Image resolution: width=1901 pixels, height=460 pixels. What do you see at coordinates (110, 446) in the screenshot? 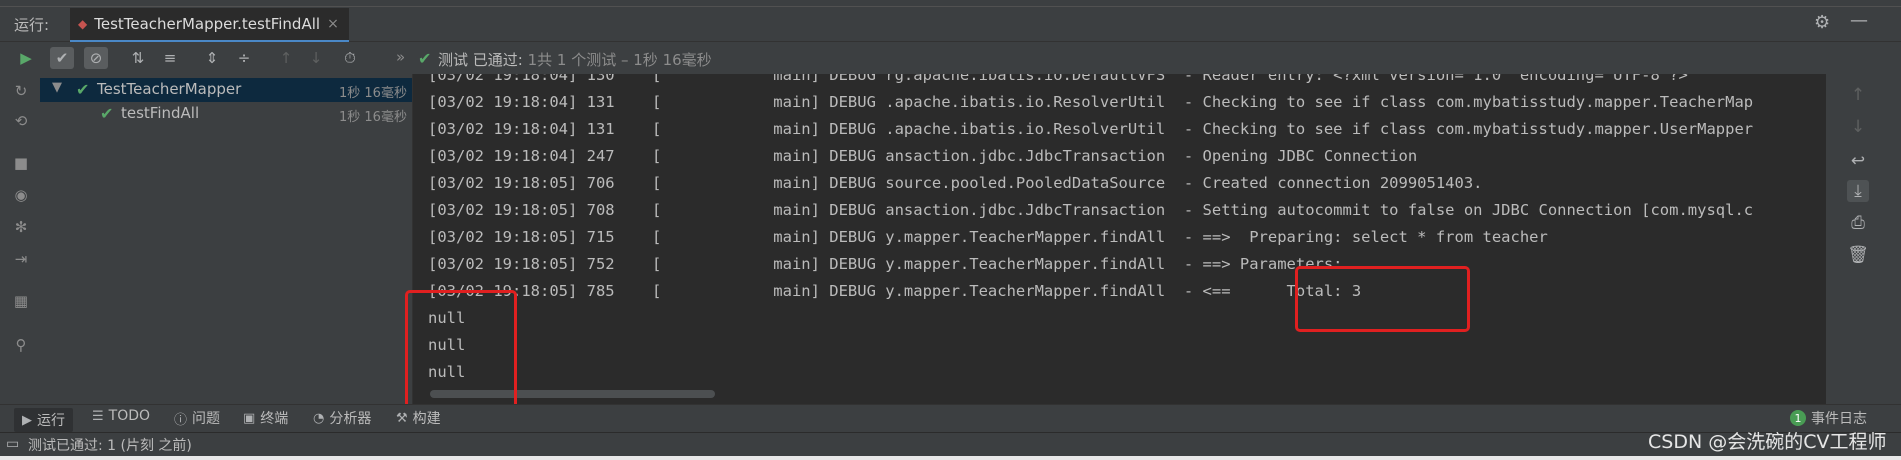
I see `status-message: 测试已通过: 1 (片刻 之前)` at bounding box center [110, 446].